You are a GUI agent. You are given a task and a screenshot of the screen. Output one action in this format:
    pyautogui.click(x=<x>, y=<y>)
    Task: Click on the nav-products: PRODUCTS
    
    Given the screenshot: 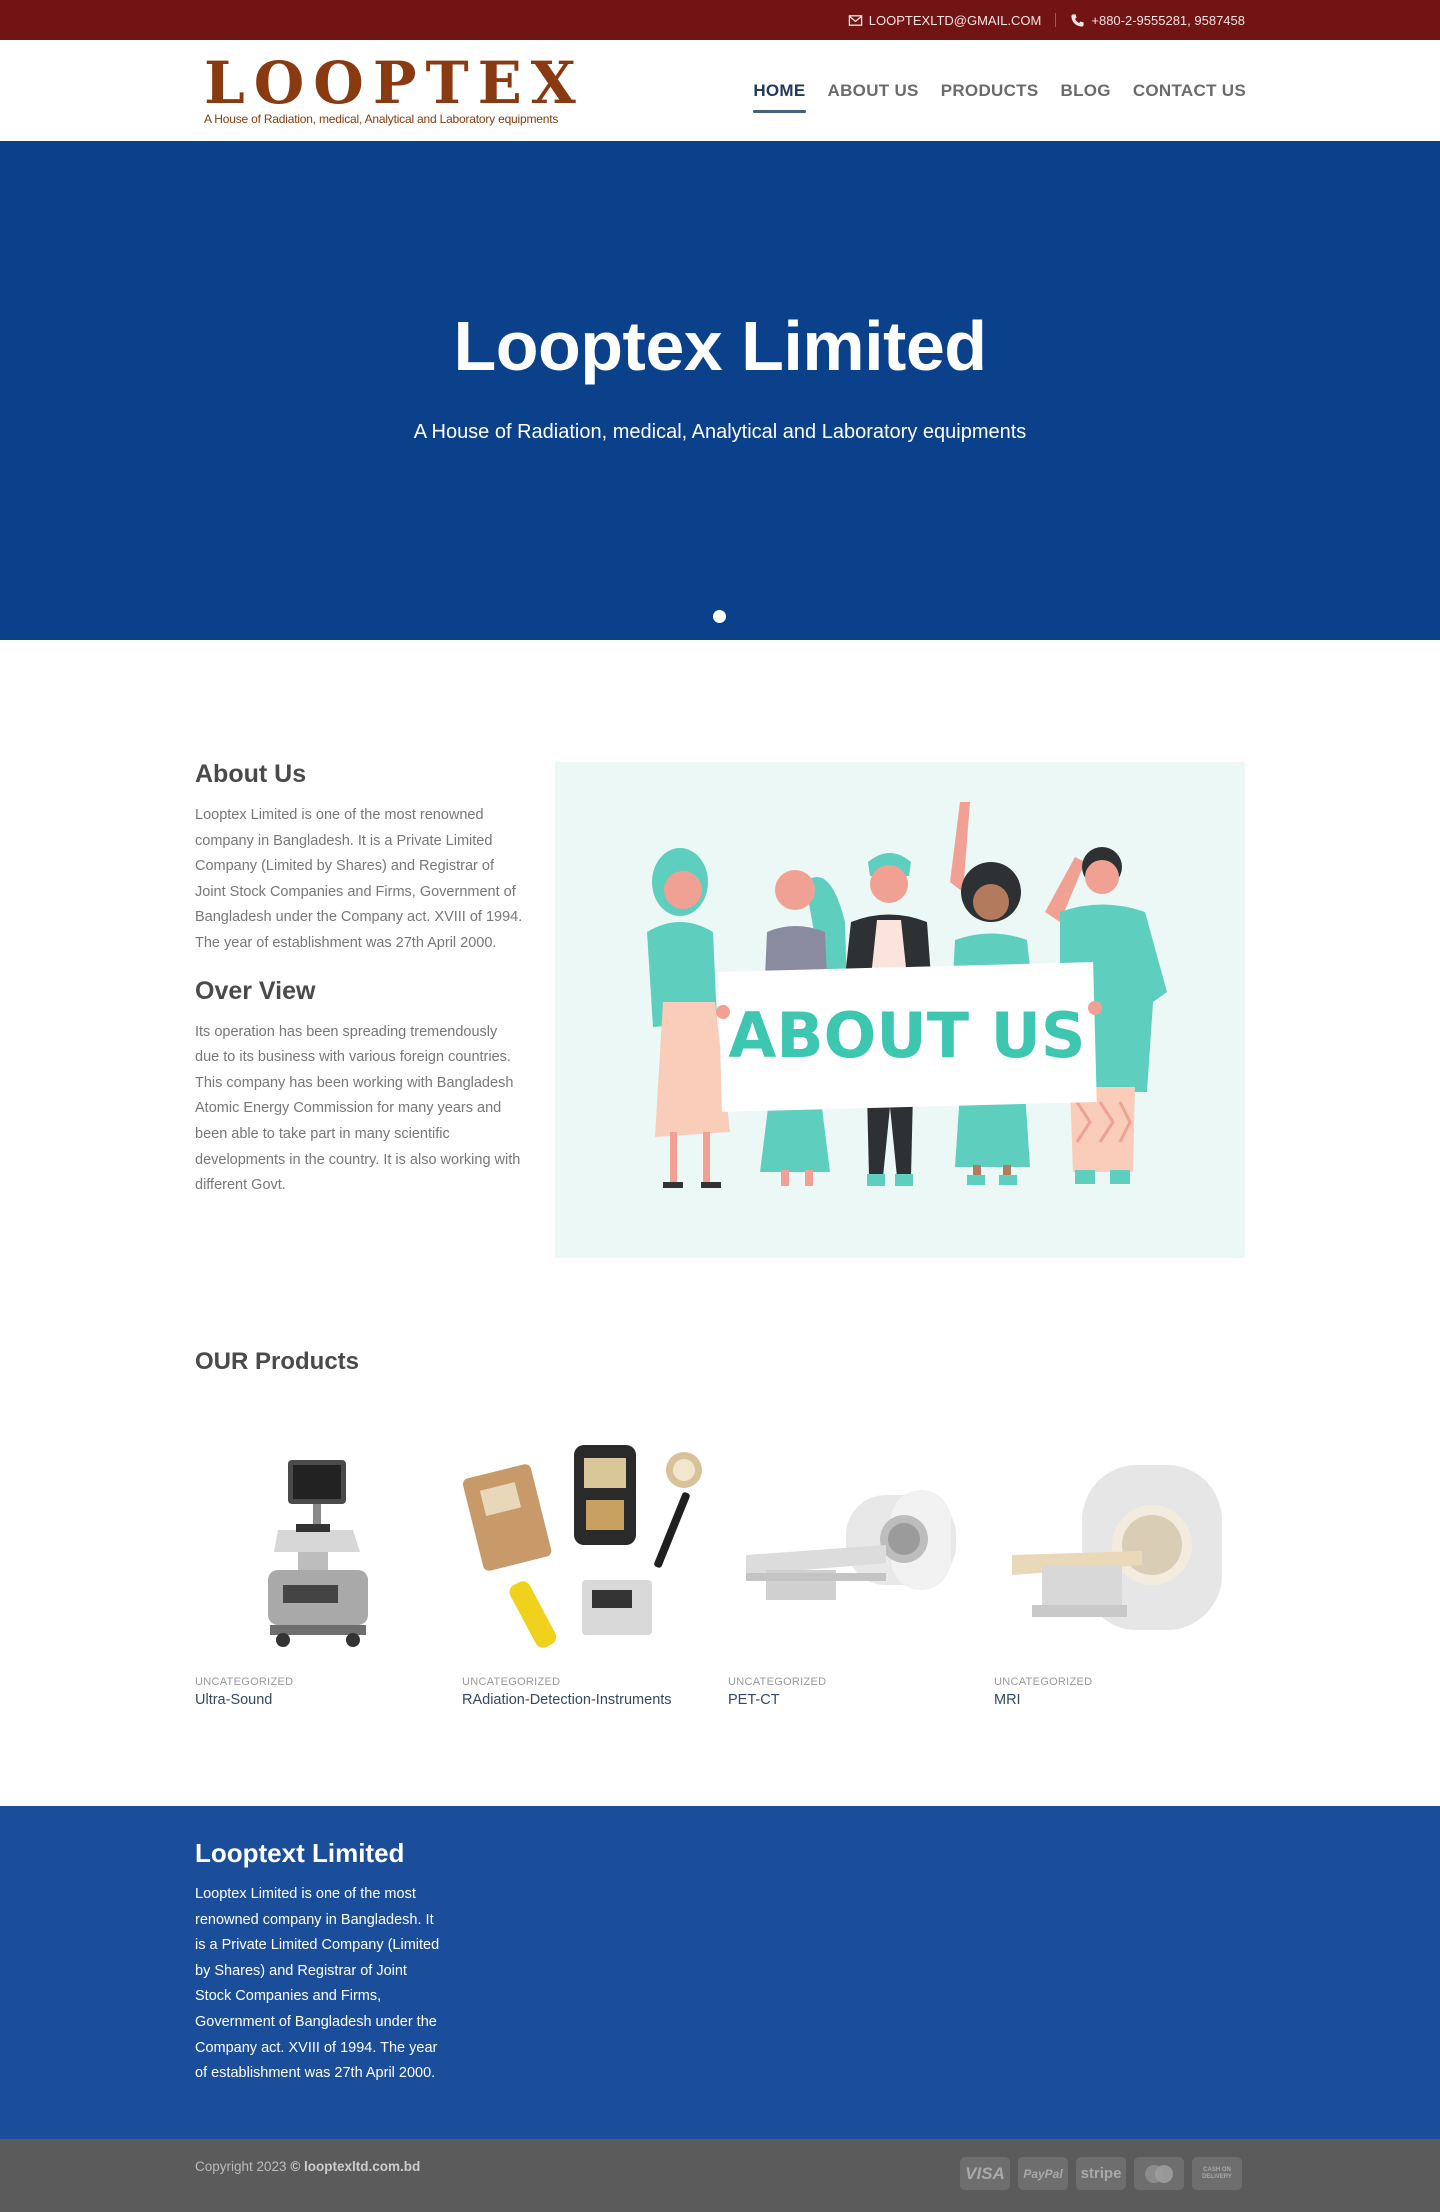 What is the action you would take?
    pyautogui.click(x=990, y=91)
    